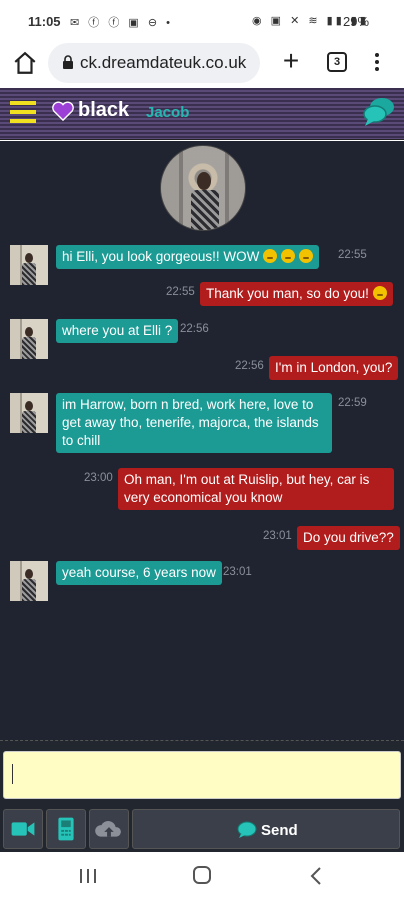 The width and height of the screenshot is (404, 900). I want to click on phone-icon, so click(66, 829).